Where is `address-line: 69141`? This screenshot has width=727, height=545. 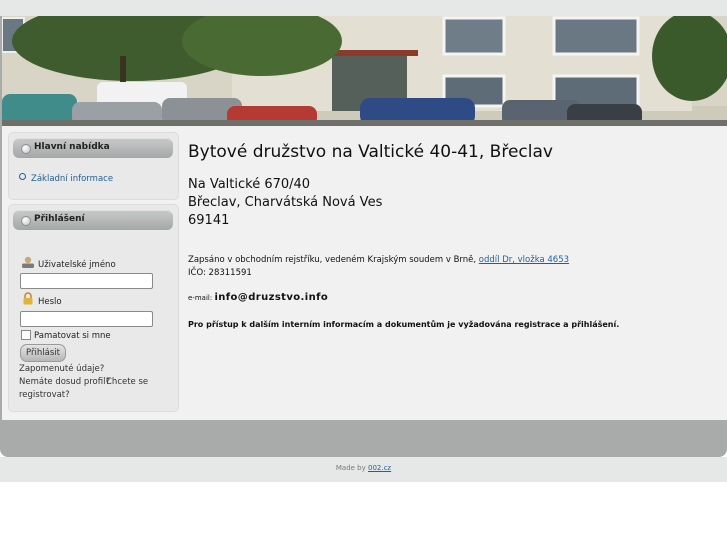
address-line: 69141 is located at coordinates (209, 220).